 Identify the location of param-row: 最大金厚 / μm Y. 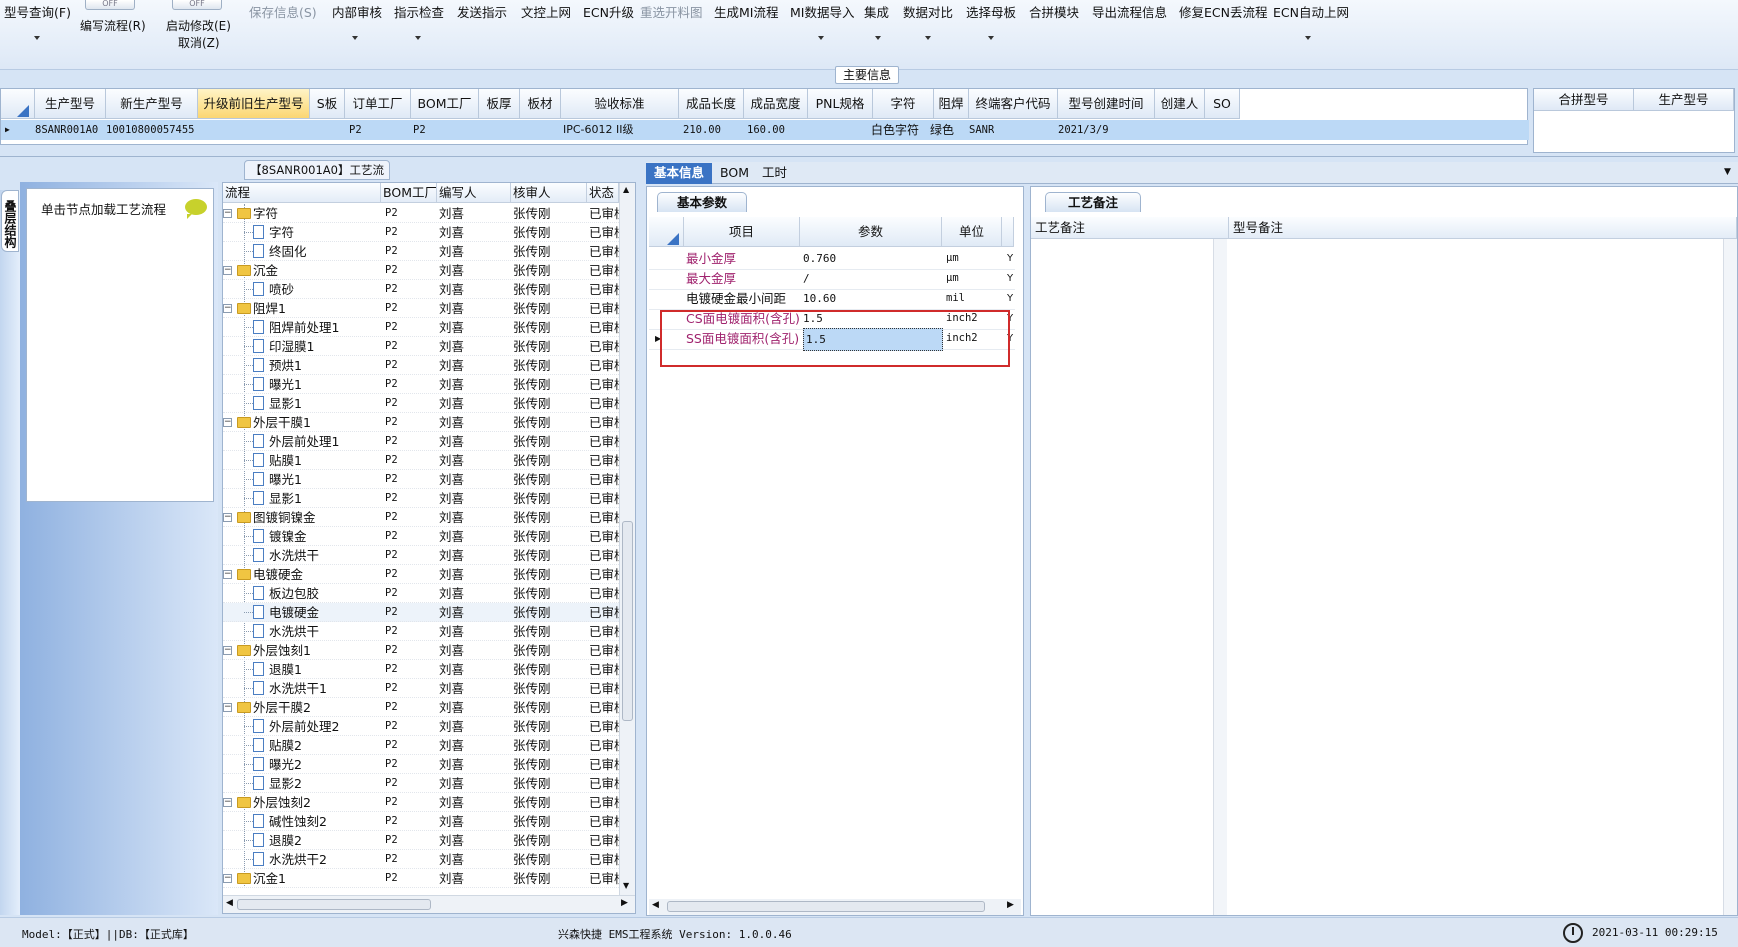
(832, 279).